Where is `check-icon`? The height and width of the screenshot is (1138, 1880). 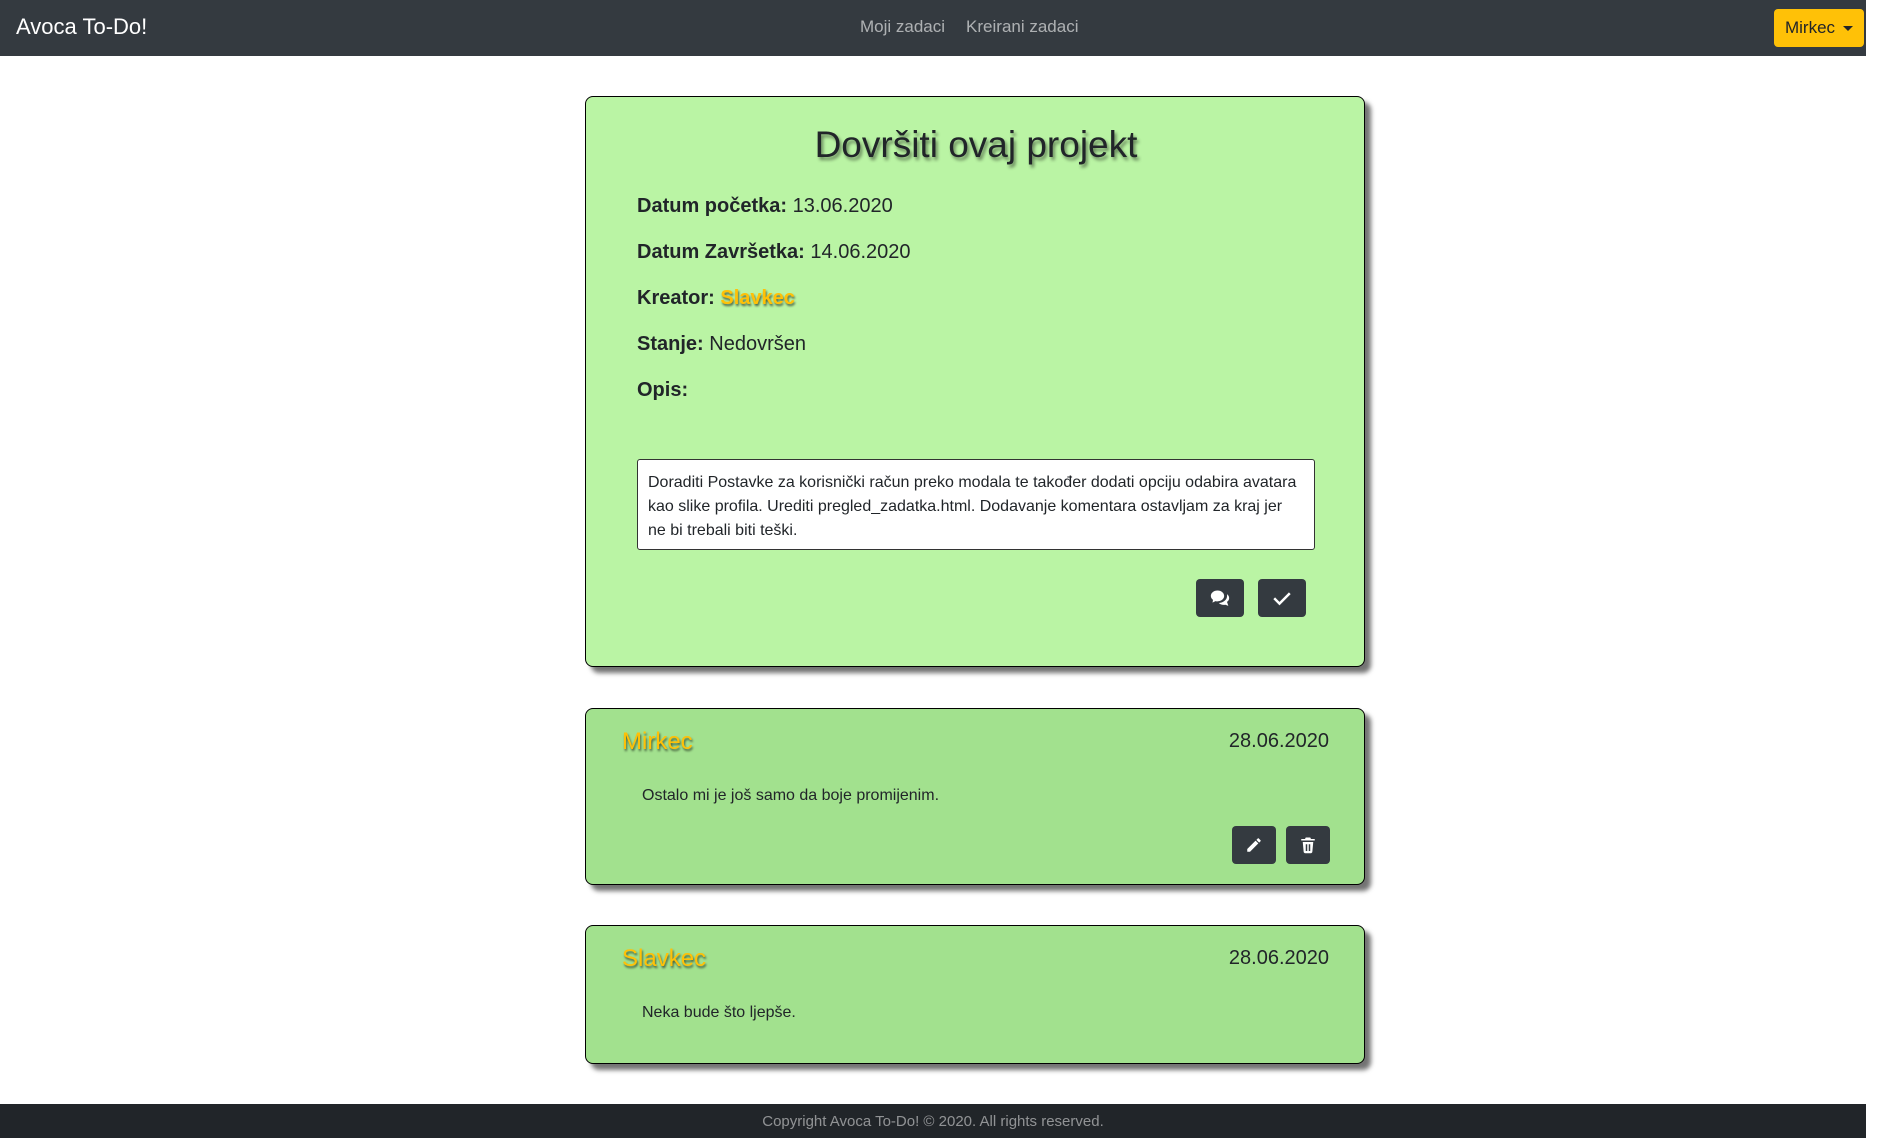 check-icon is located at coordinates (1282, 599).